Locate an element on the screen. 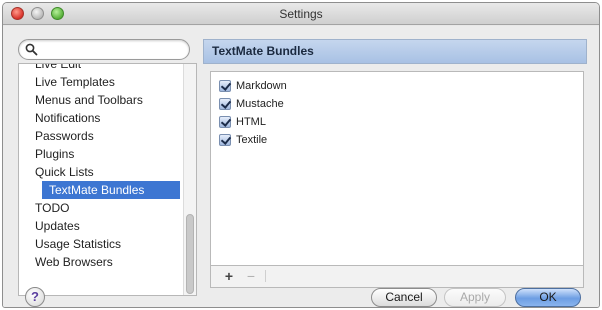  sidebar-item-passwords: Passwords is located at coordinates (101, 136).